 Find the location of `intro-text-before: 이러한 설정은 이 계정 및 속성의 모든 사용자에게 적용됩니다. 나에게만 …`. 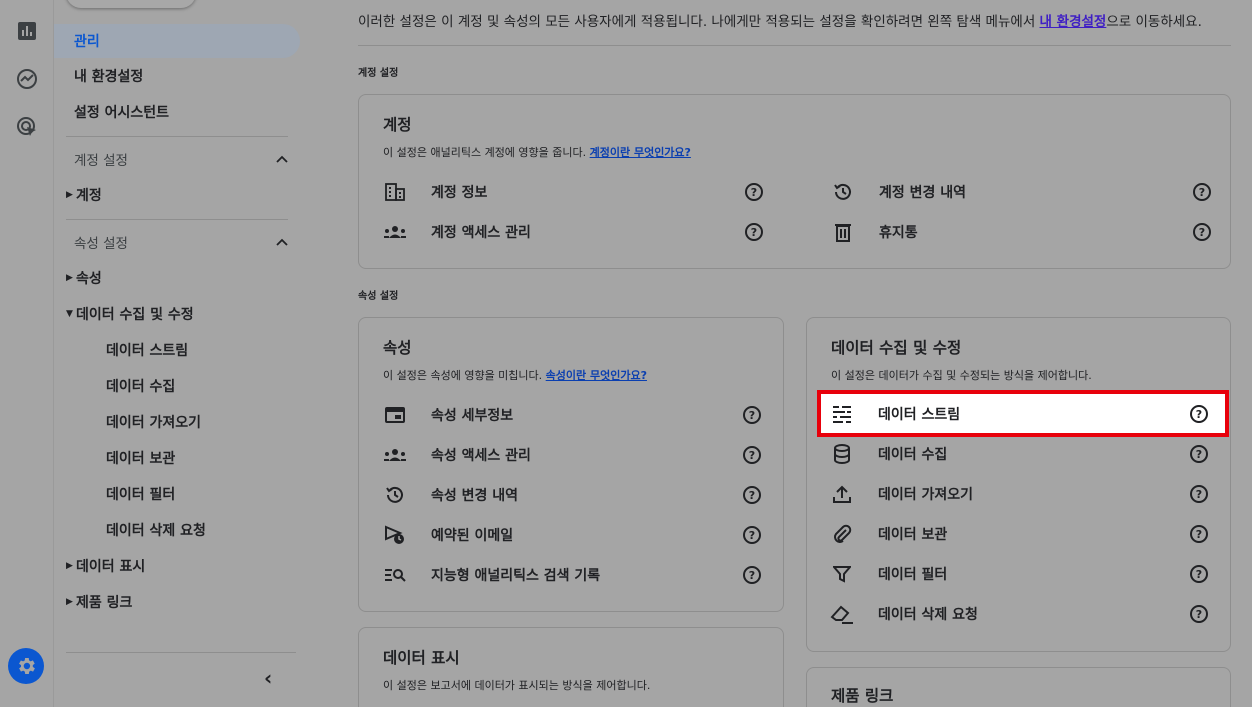

intro-text-before: 이러한 설정은 이 계정 및 속성의 모든 사용자에게 적용됩니다. 나에게만 … is located at coordinates (699, 22).